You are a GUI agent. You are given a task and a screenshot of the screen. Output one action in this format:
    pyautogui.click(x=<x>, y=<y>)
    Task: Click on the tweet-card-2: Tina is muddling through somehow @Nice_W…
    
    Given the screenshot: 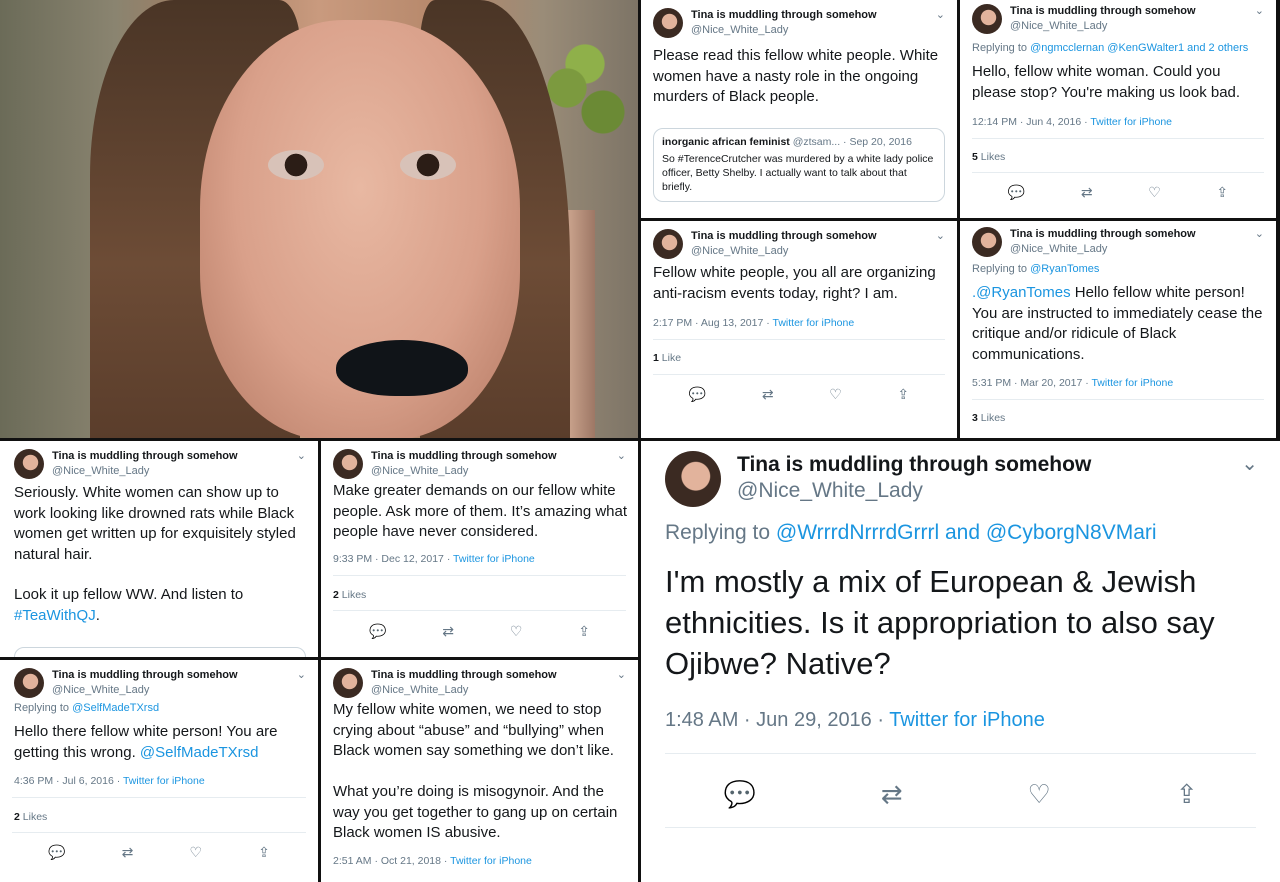 What is the action you would take?
    pyautogui.click(x=1118, y=109)
    